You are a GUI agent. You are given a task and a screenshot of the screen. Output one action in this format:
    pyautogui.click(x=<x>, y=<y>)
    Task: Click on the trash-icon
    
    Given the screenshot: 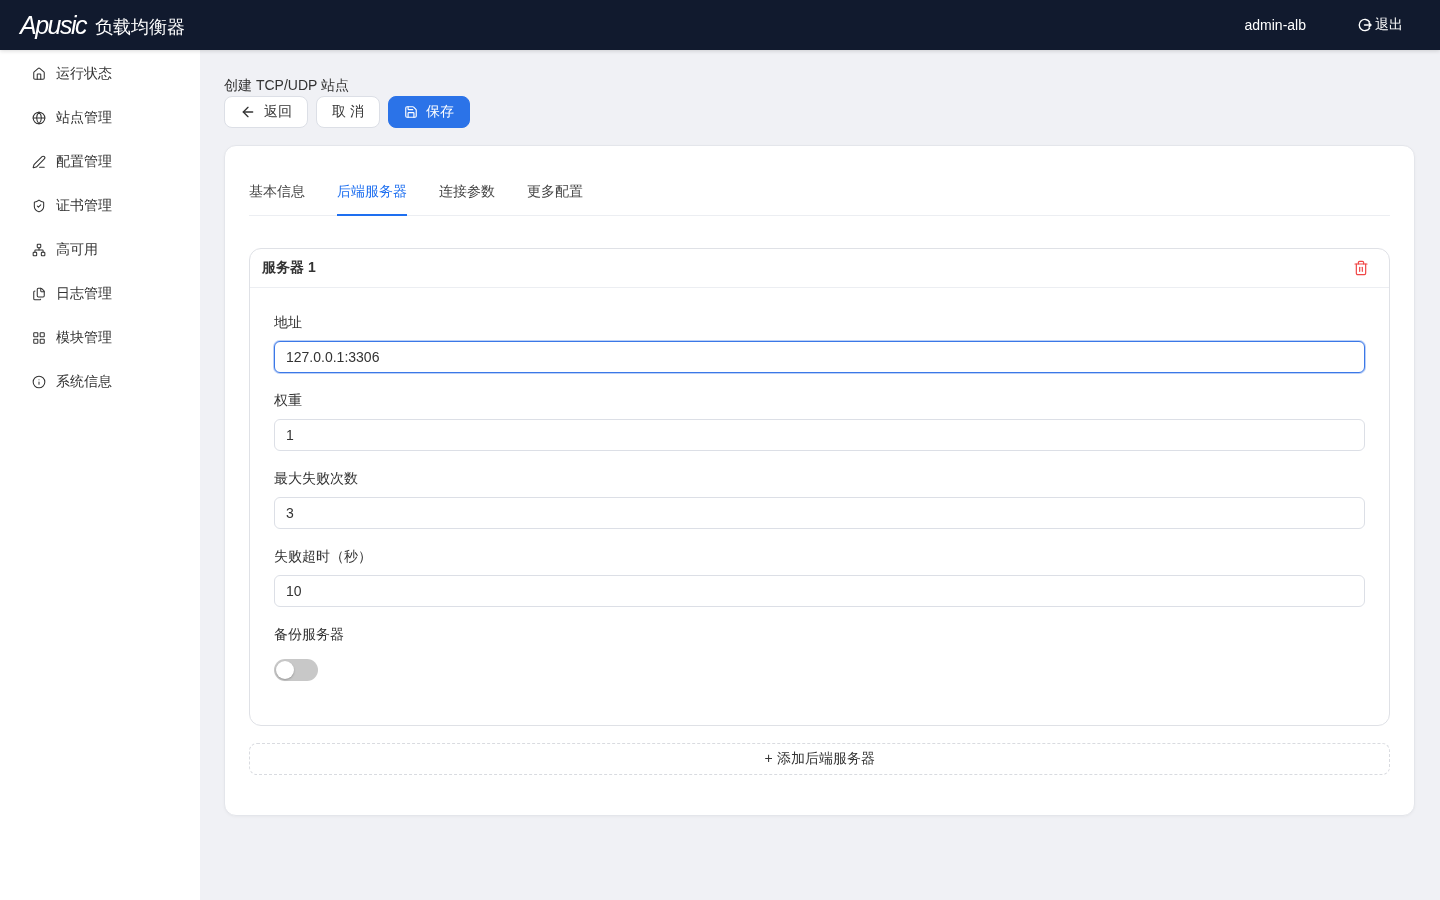 What is the action you would take?
    pyautogui.click(x=1361, y=268)
    